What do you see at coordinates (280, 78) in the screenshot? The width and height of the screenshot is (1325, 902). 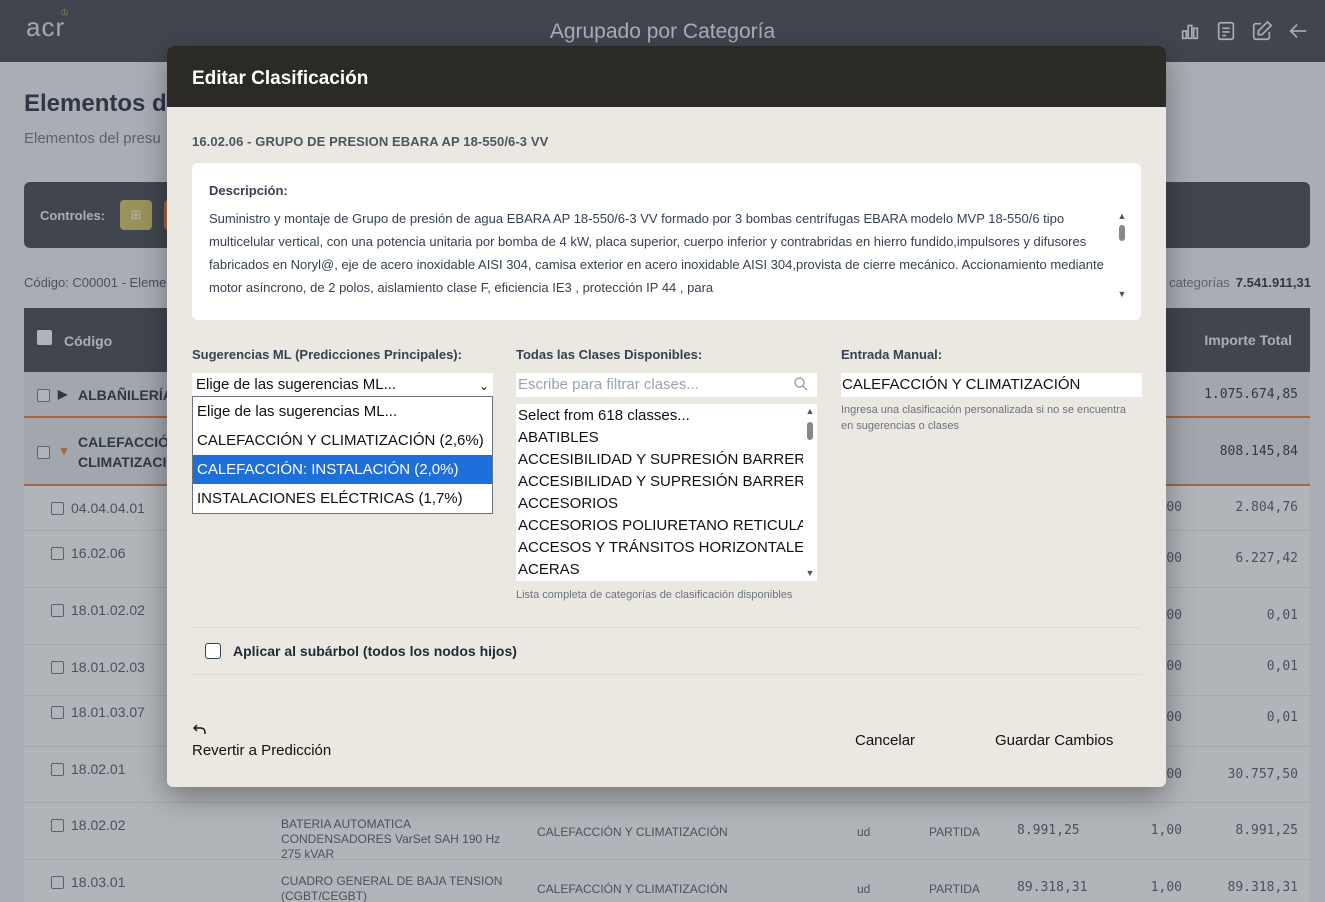 I see `dialog-title: Editar Clasificación` at bounding box center [280, 78].